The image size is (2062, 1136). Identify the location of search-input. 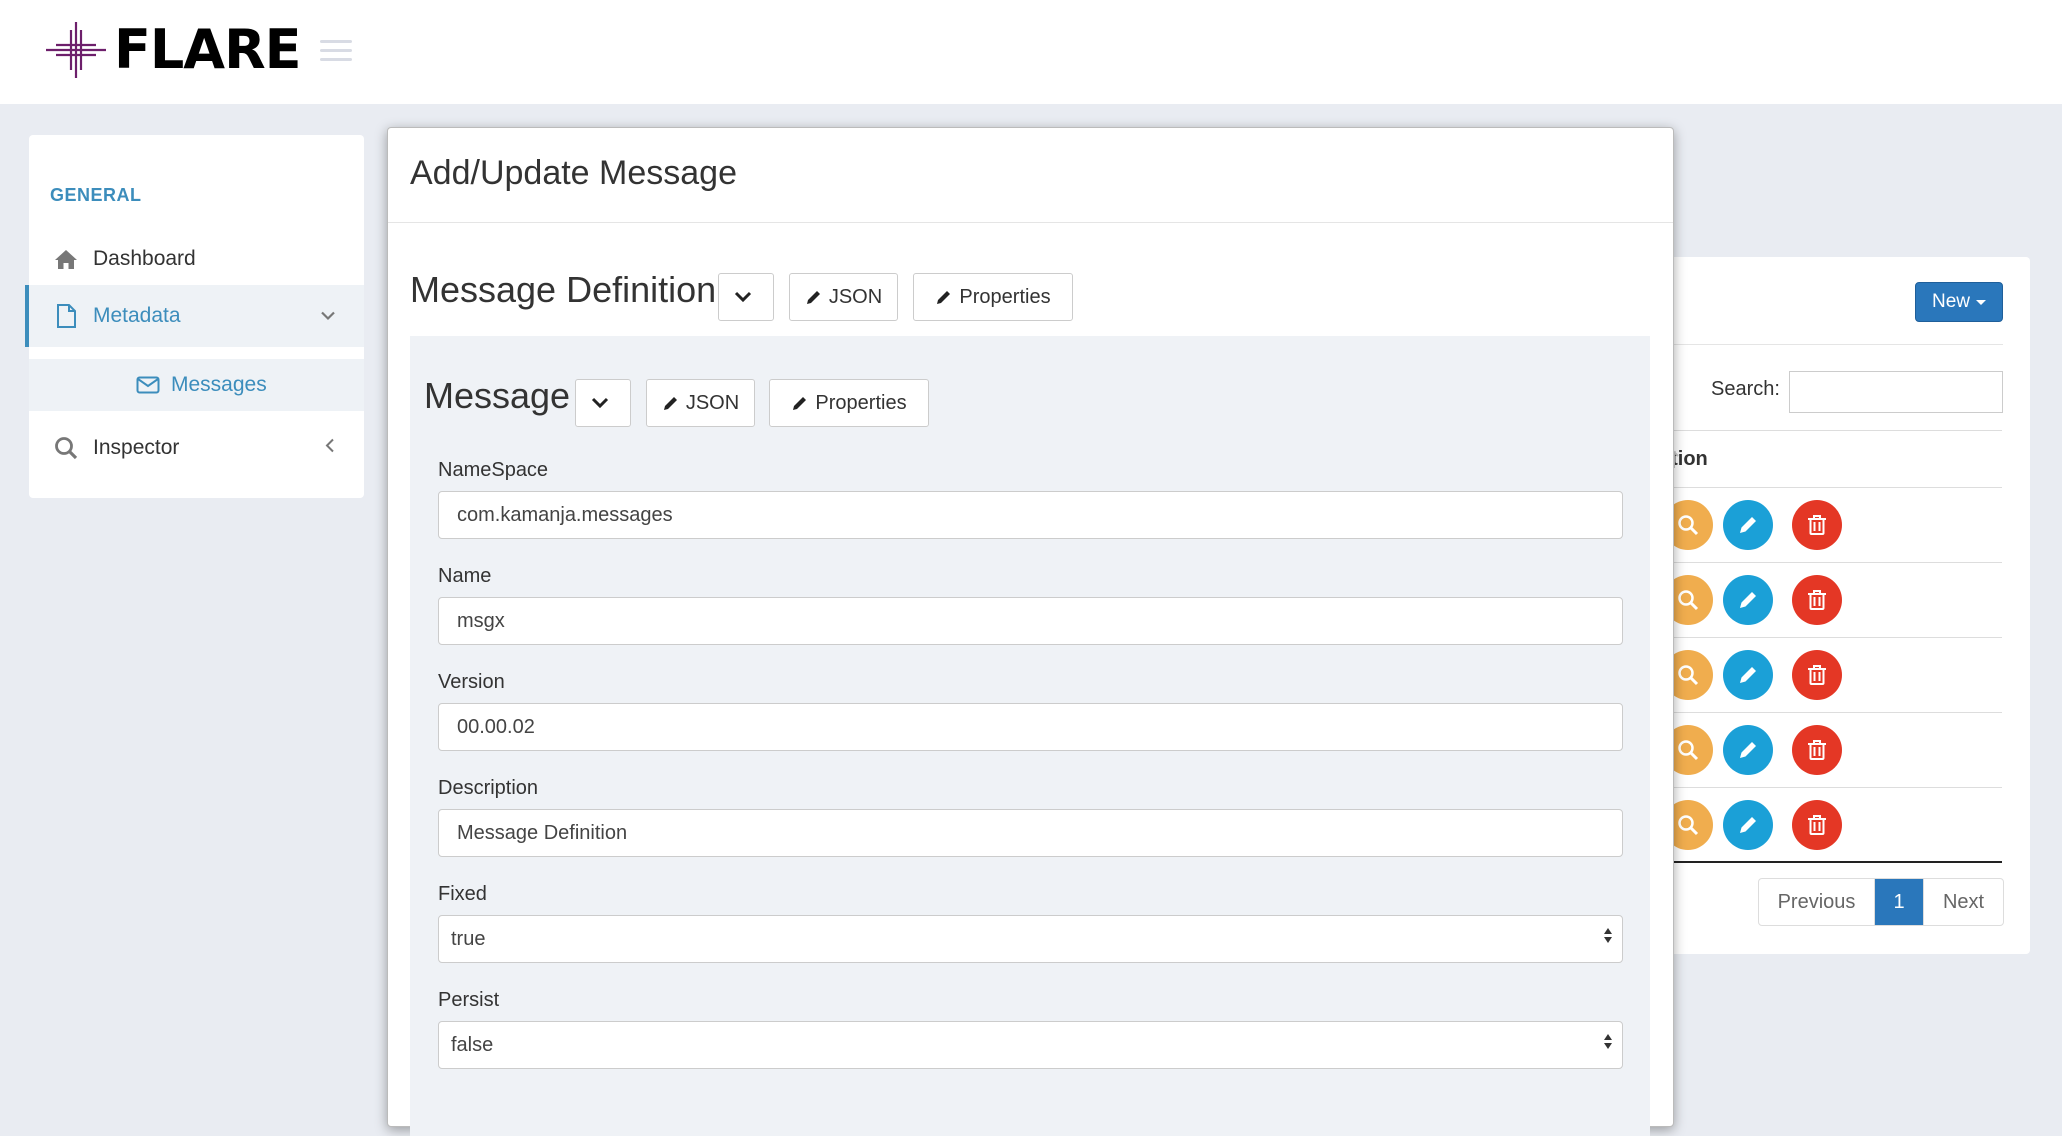
(1896, 392).